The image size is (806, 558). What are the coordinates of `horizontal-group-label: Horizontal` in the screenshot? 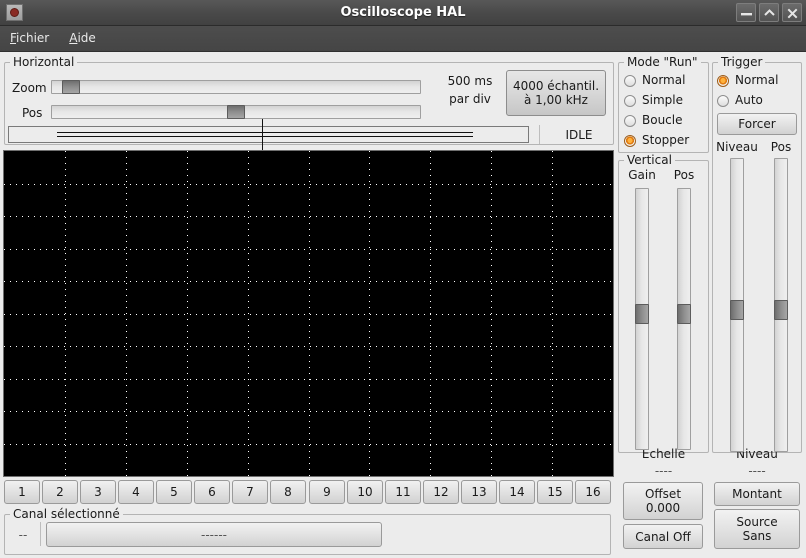 It's located at (44, 62).